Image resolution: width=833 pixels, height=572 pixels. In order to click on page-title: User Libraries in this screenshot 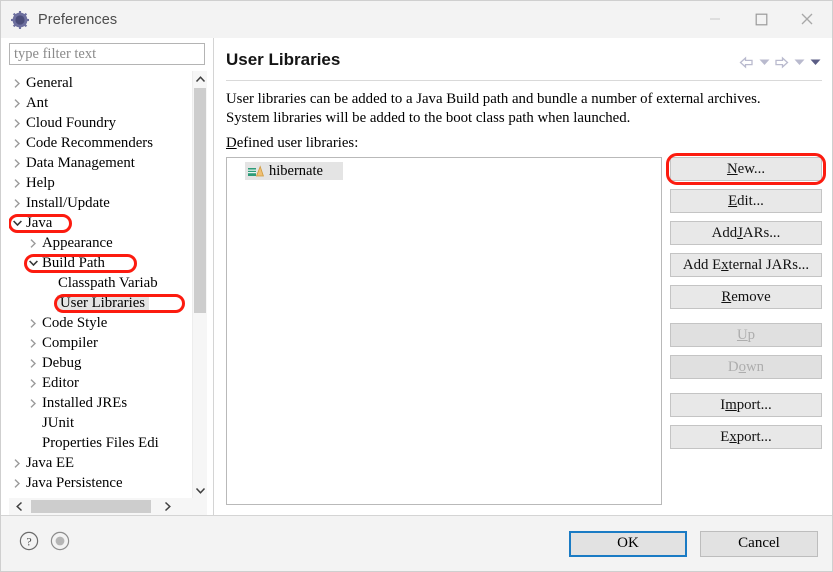, I will do `click(283, 59)`.